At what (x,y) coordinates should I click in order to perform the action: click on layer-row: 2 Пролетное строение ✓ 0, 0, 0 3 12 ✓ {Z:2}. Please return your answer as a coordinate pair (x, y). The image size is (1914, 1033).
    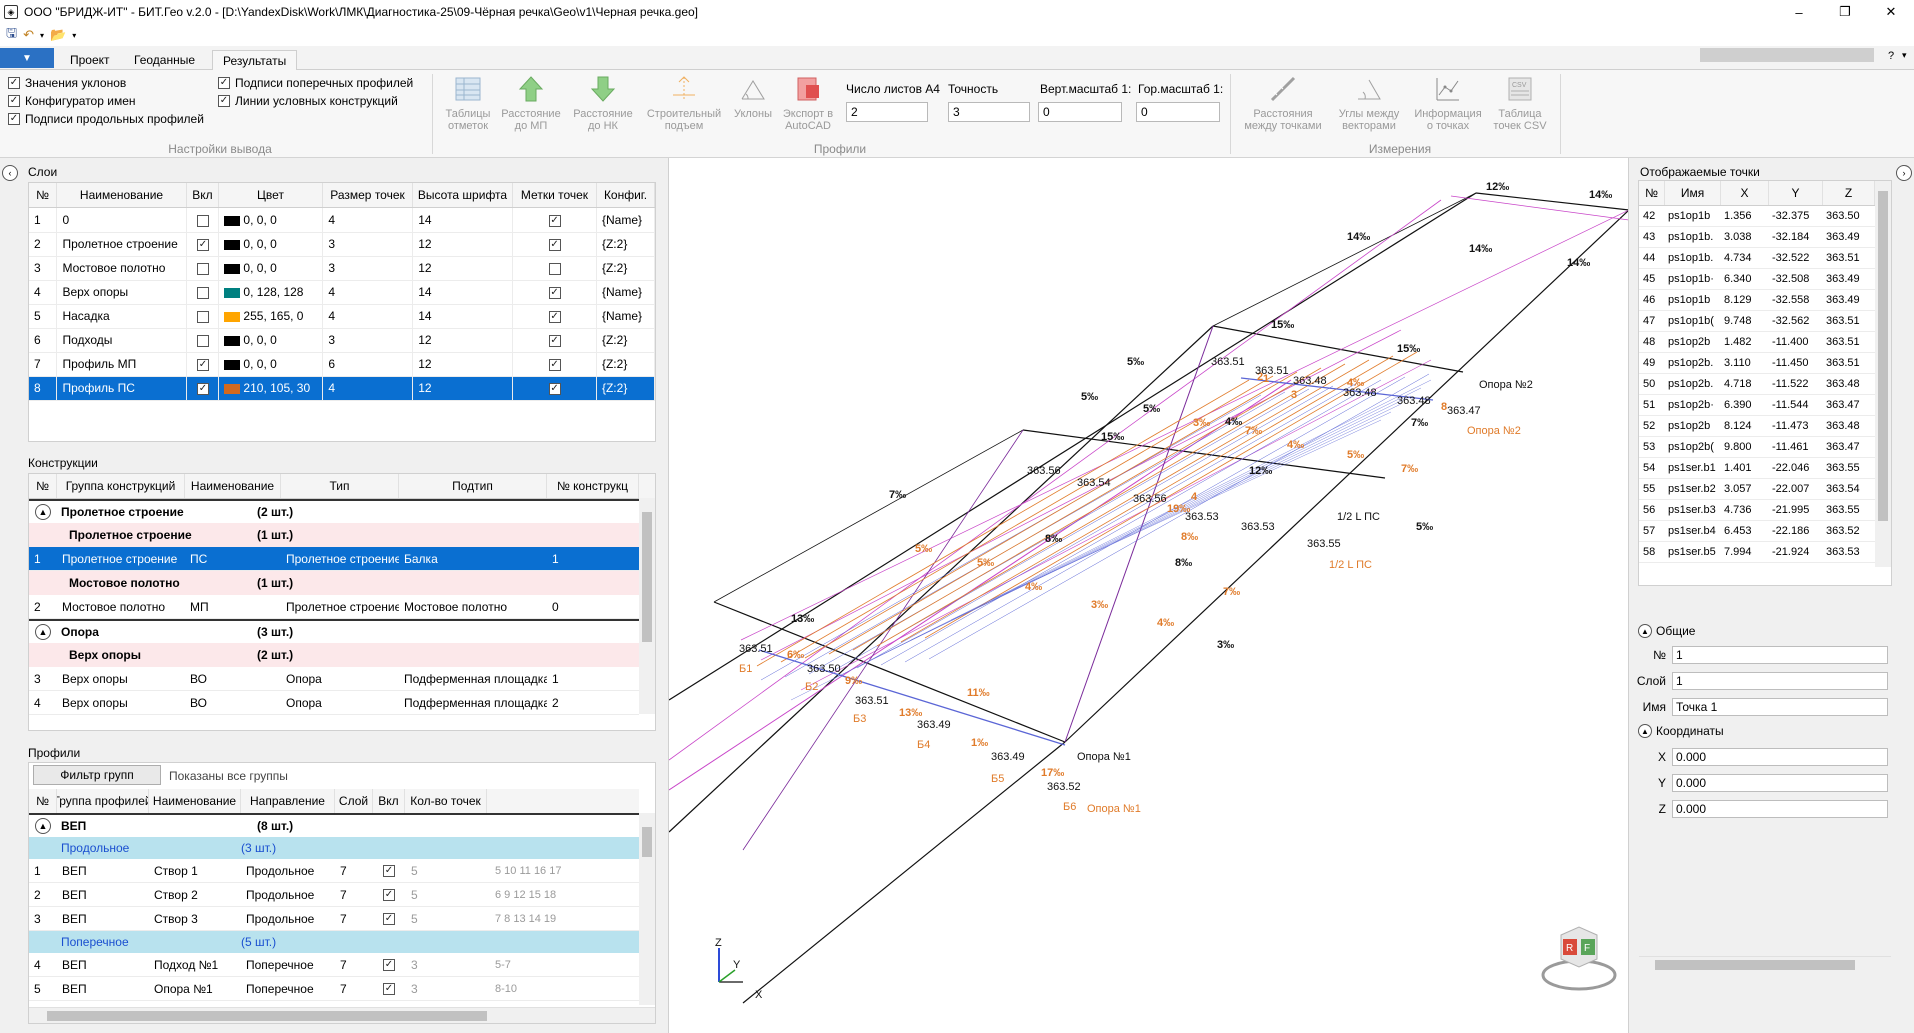
    Looking at the image, I should click on (342, 244).